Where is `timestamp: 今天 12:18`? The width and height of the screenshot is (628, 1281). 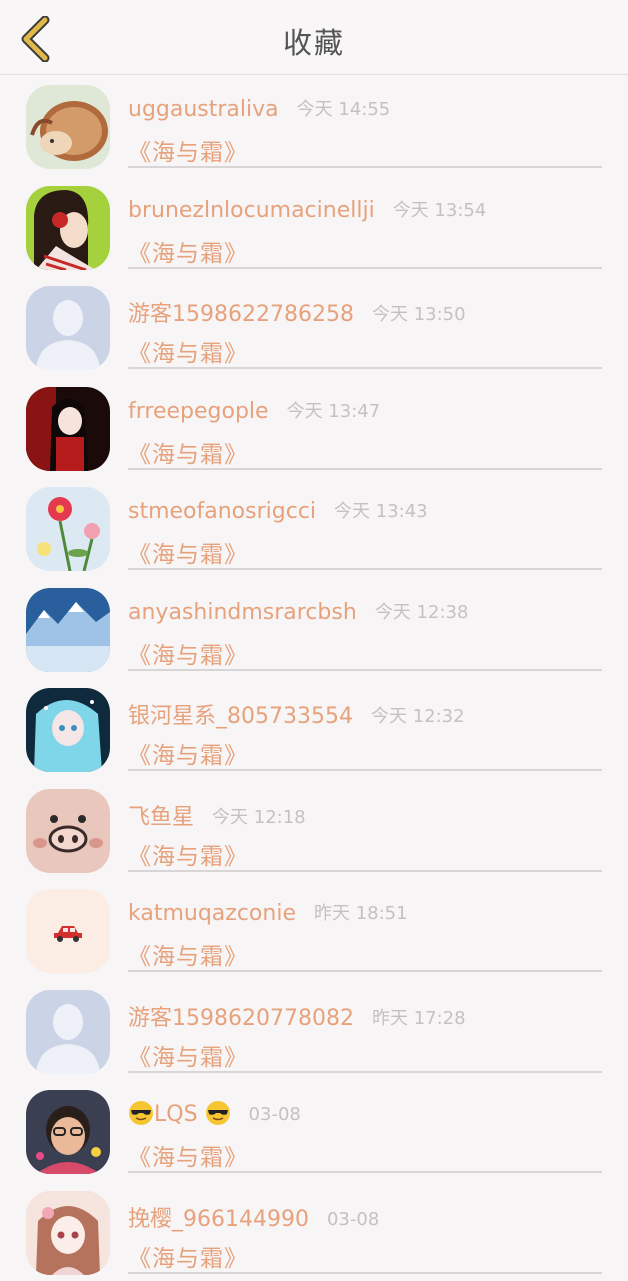
timestamp: 今天 12:18 is located at coordinates (259, 817).